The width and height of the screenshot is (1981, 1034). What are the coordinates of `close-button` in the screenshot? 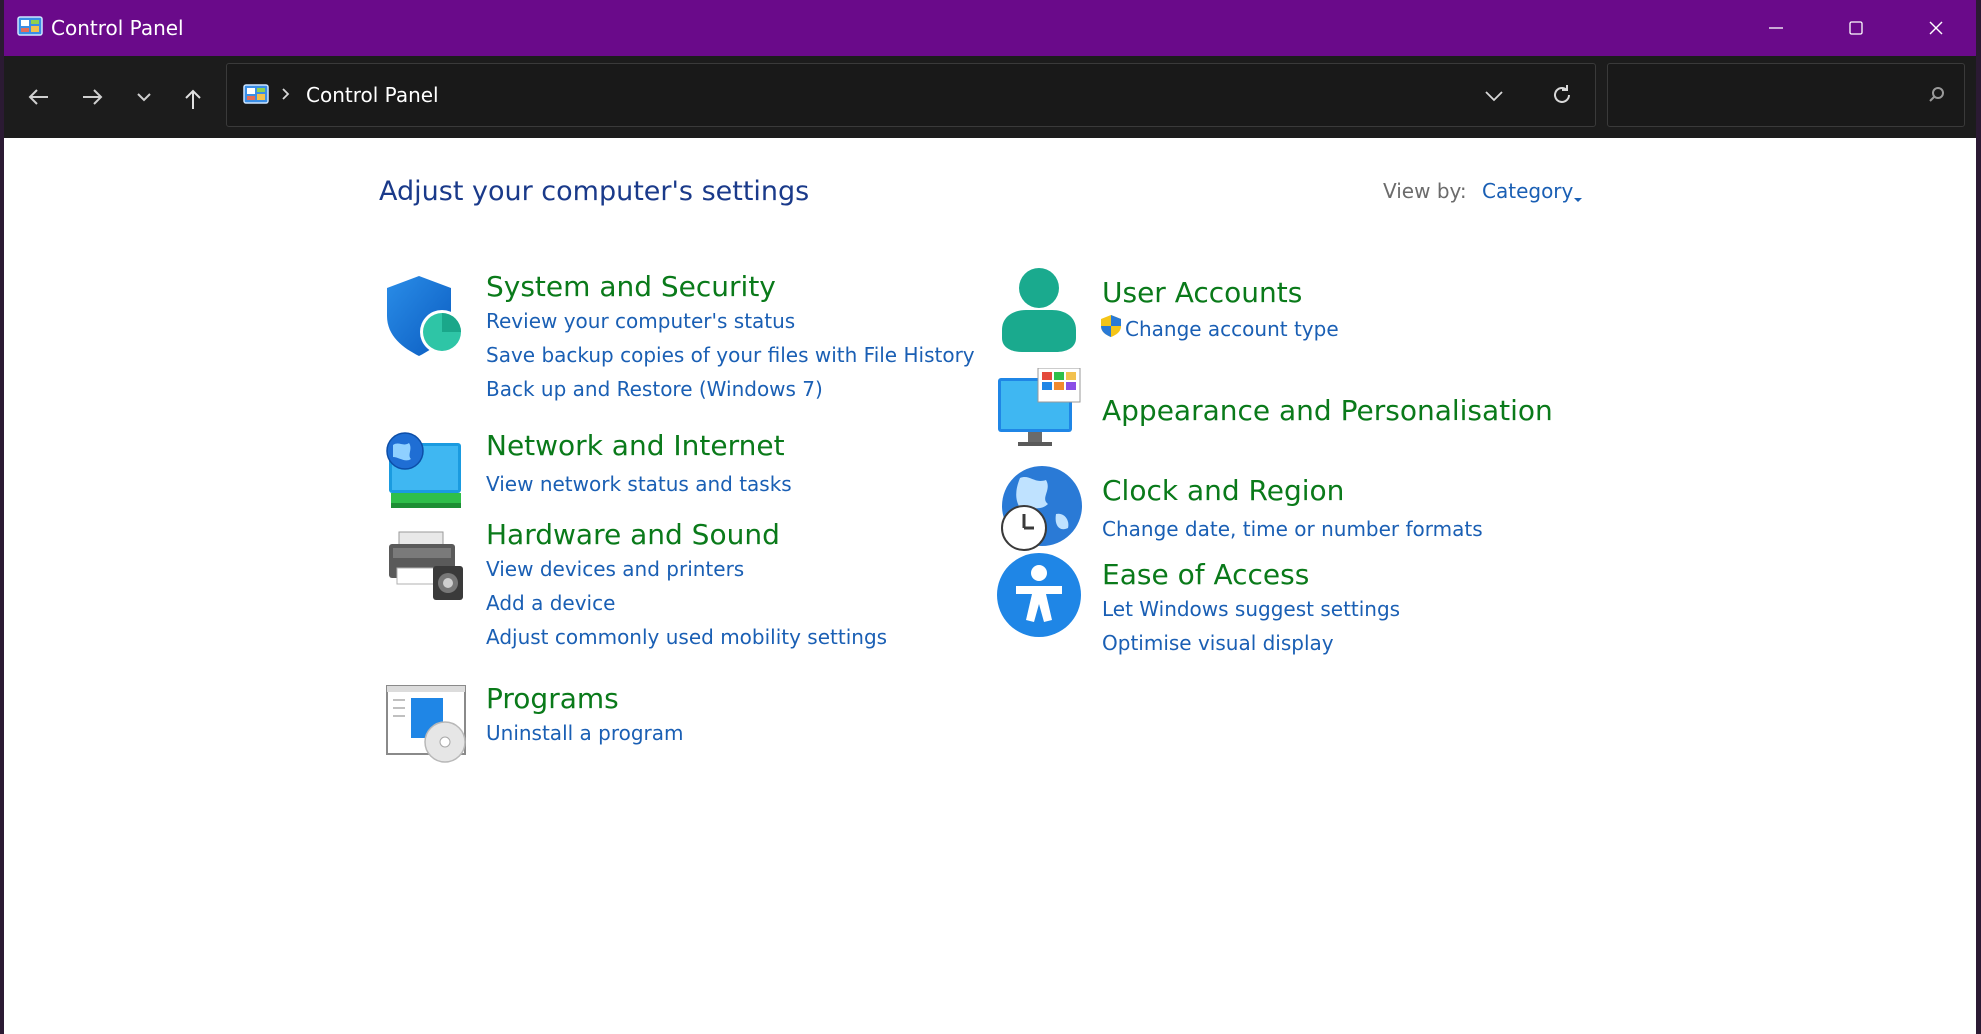 It's located at (1936, 28).